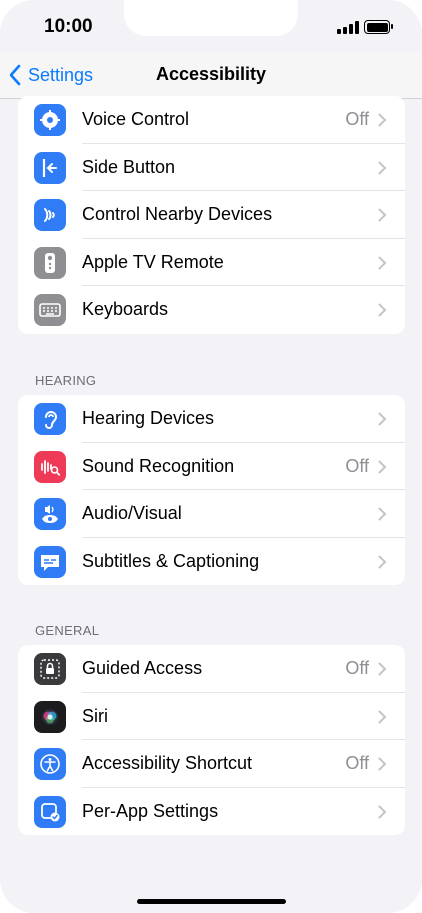  I want to click on row-label: Hearing Devices, so click(148, 418).